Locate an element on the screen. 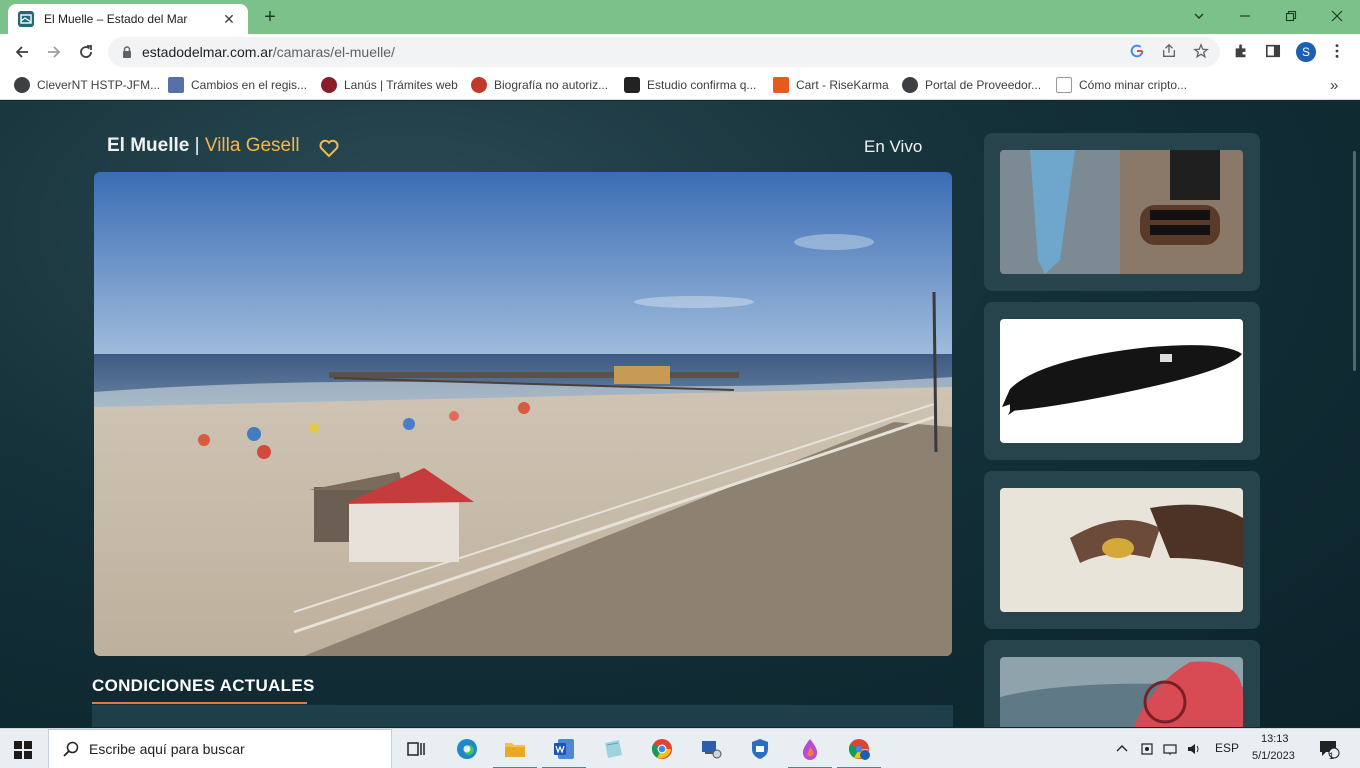 The height and width of the screenshot is (768, 1360). camera-location: Villa Gesell is located at coordinates (252, 145).